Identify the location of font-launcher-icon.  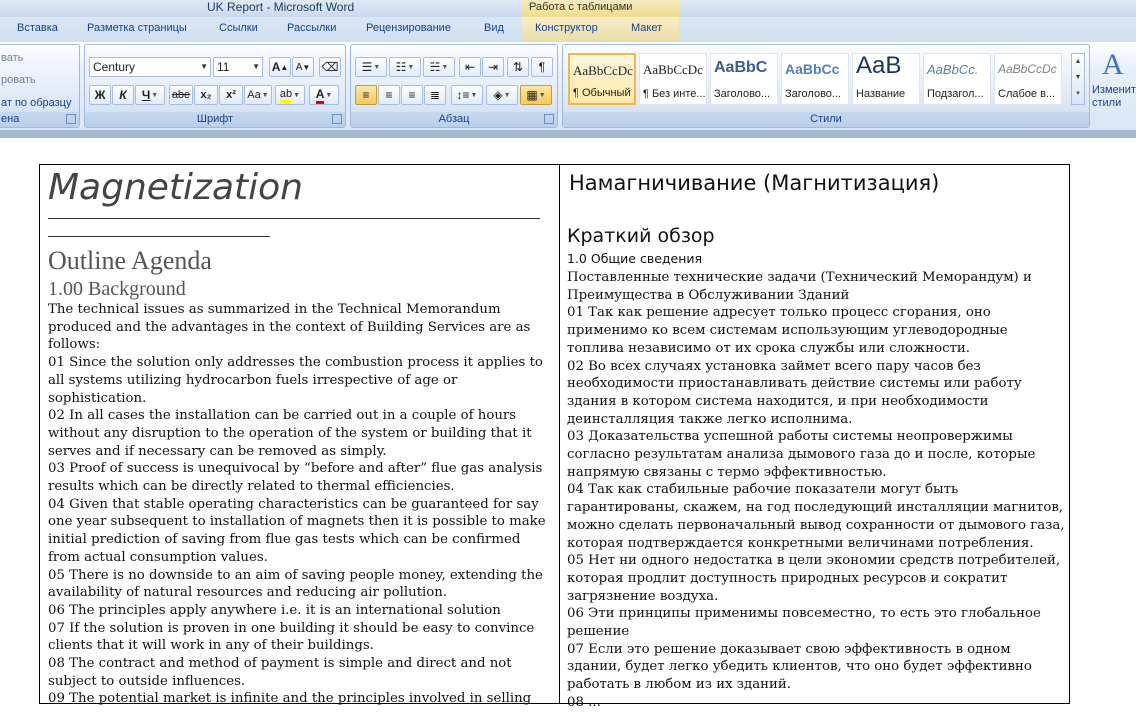
(337, 119).